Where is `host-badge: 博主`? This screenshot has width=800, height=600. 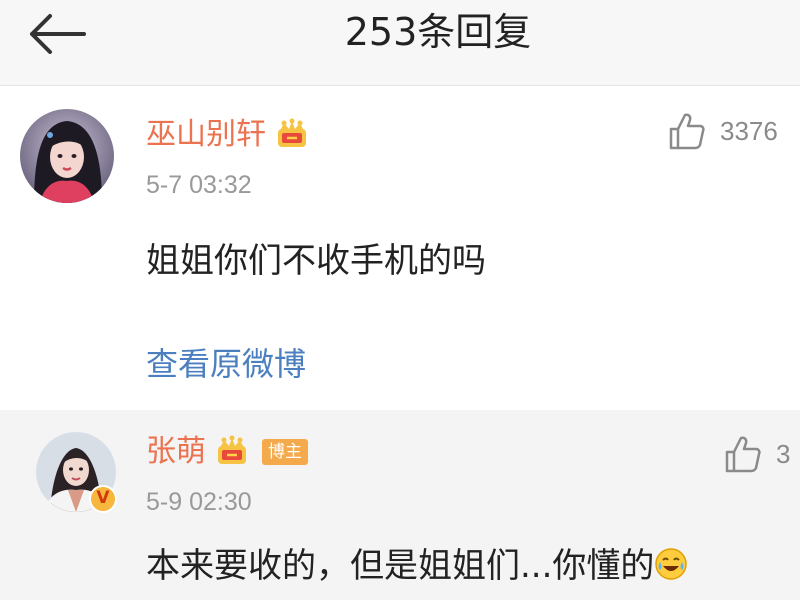
host-badge: 博主 is located at coordinates (285, 452).